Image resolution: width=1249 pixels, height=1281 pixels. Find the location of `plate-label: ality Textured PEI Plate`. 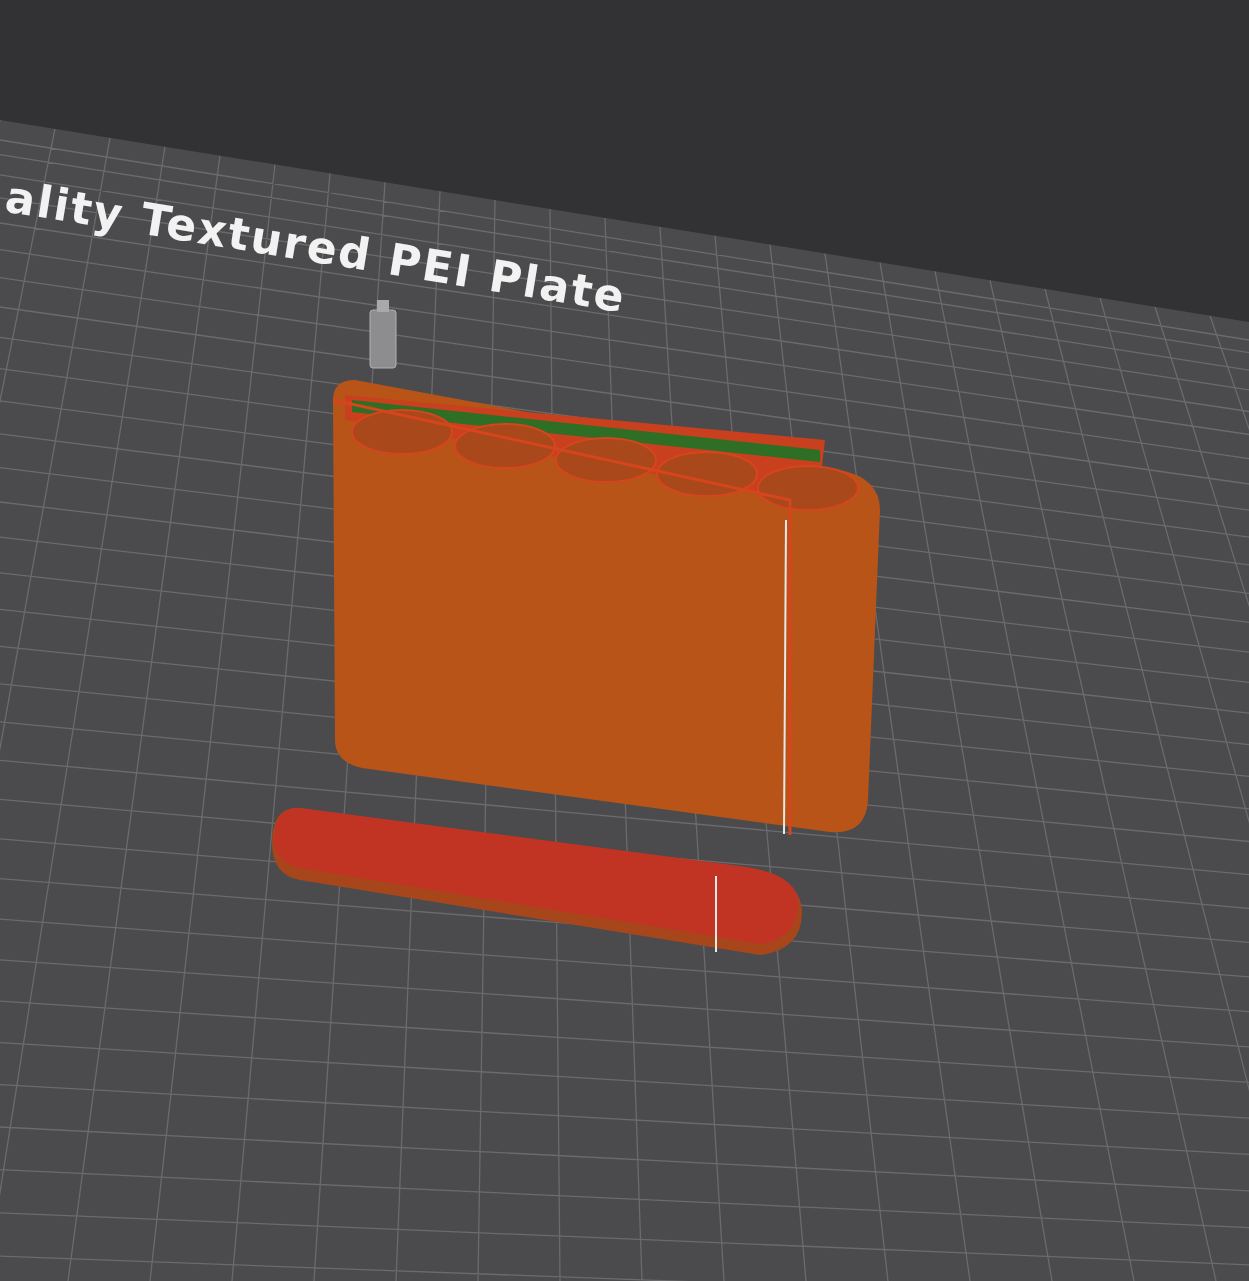

plate-label: ality Textured PEI Plate is located at coordinates (316, 246).